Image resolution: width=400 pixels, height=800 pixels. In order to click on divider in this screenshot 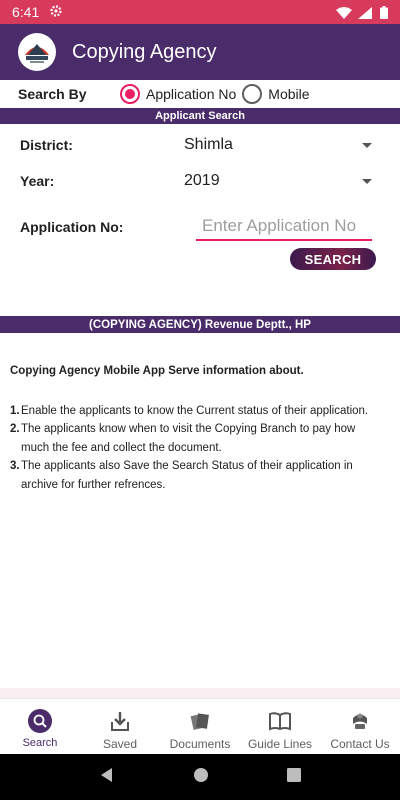, I will do `click(200, 693)`.